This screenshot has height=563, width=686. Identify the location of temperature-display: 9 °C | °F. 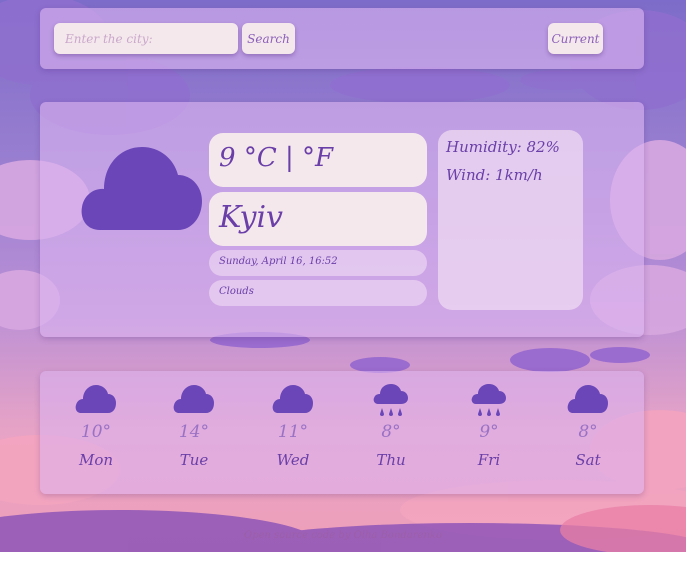
(318, 160).